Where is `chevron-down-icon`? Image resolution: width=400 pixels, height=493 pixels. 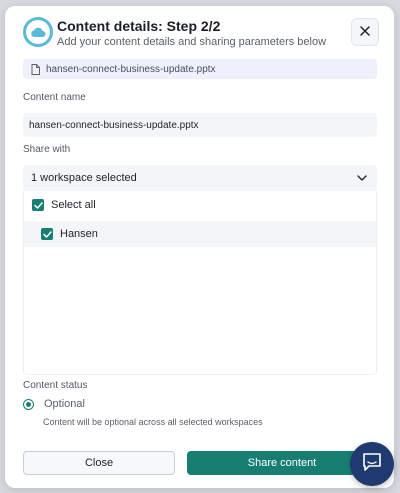 chevron-down-icon is located at coordinates (362, 178).